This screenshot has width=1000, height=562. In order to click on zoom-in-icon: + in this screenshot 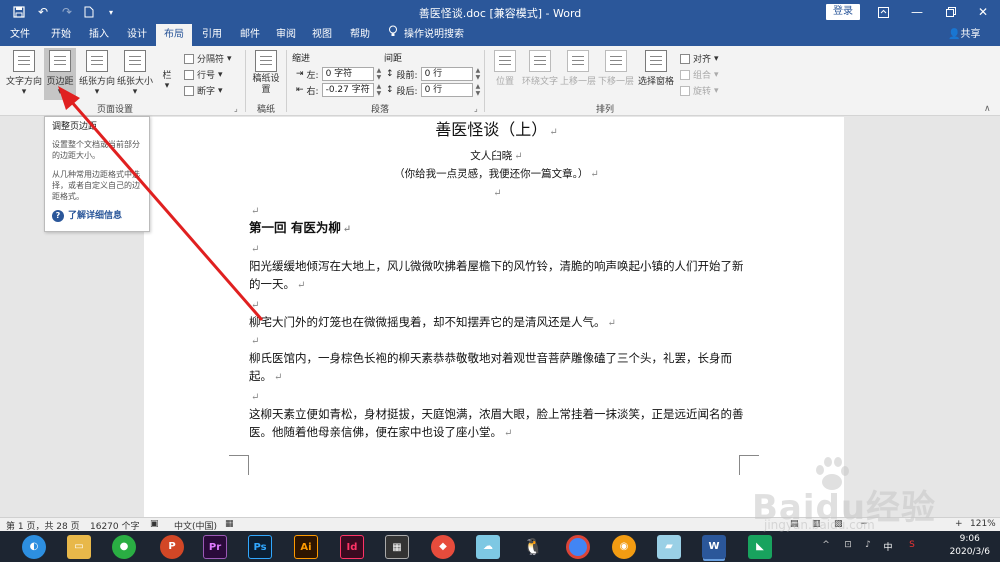, I will do `click(959, 524)`.